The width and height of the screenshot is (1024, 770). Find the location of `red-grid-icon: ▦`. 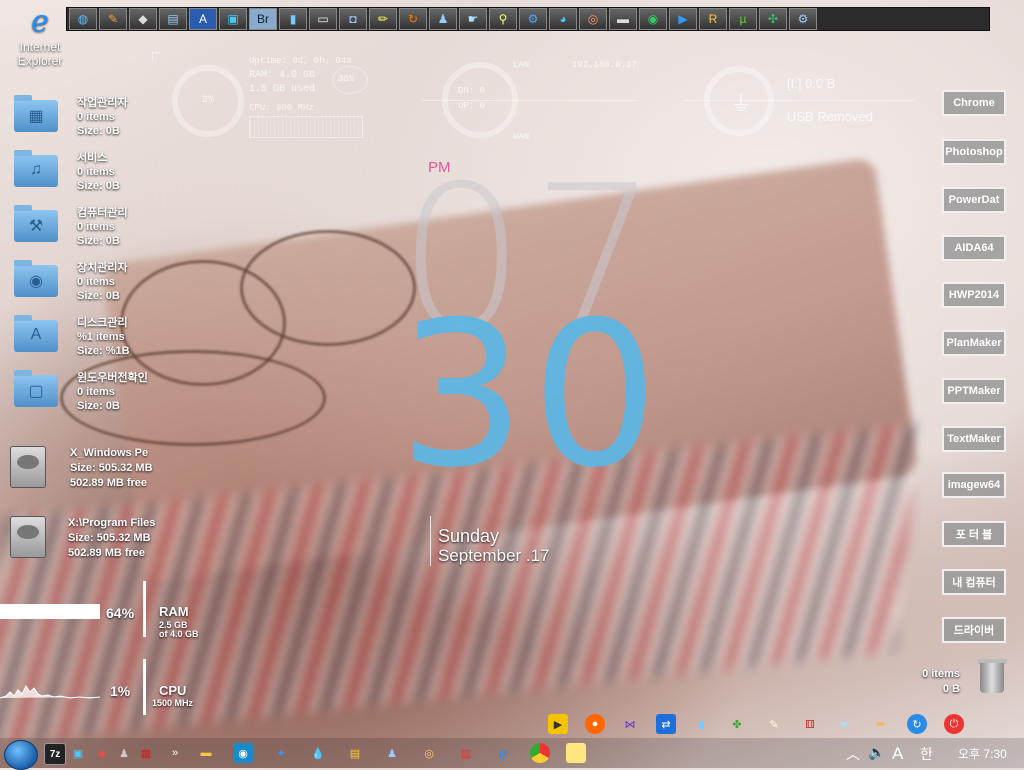

red-grid-icon: ▦ is located at coordinates (146, 753).